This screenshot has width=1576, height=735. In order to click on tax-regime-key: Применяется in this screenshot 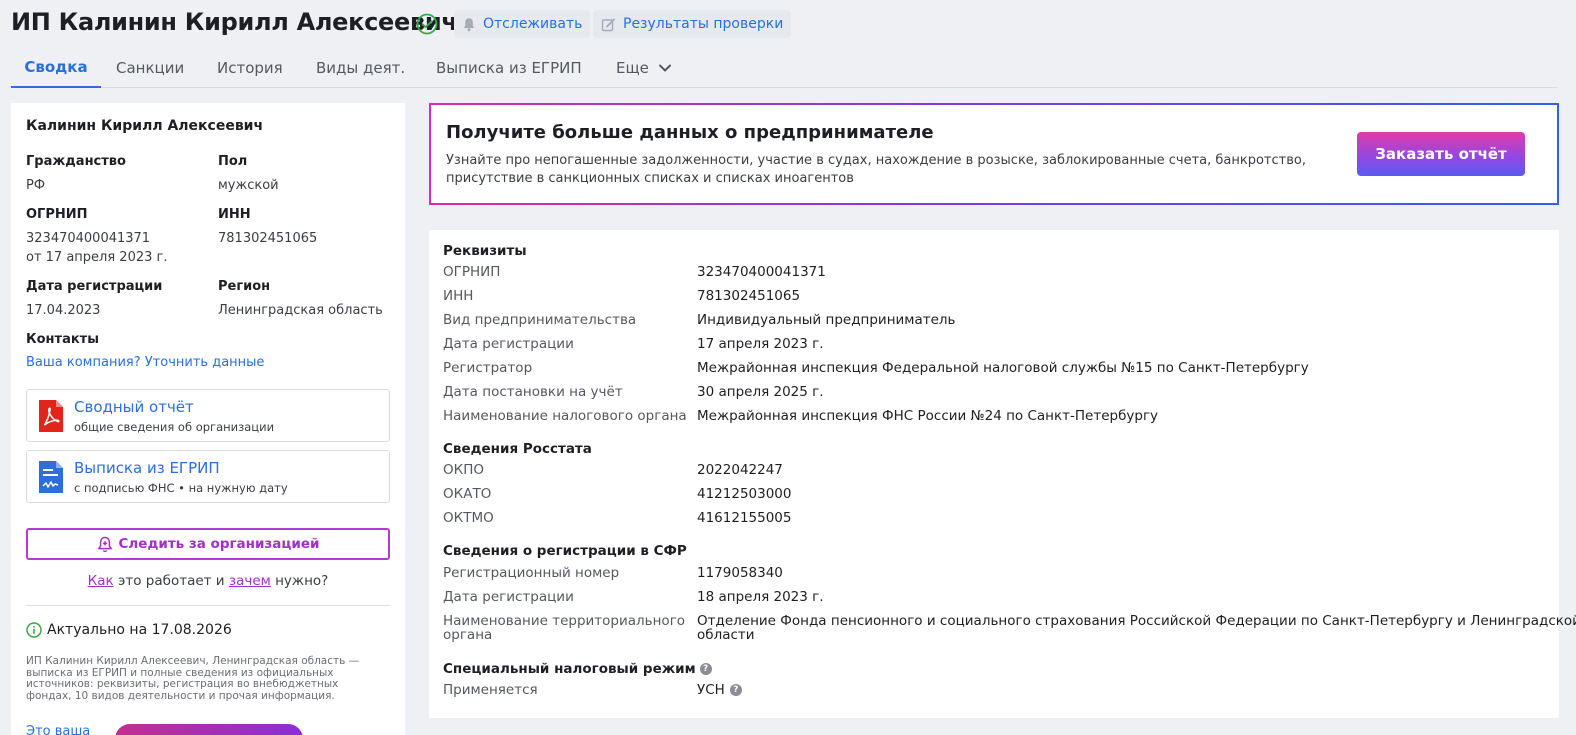, I will do `click(490, 690)`.